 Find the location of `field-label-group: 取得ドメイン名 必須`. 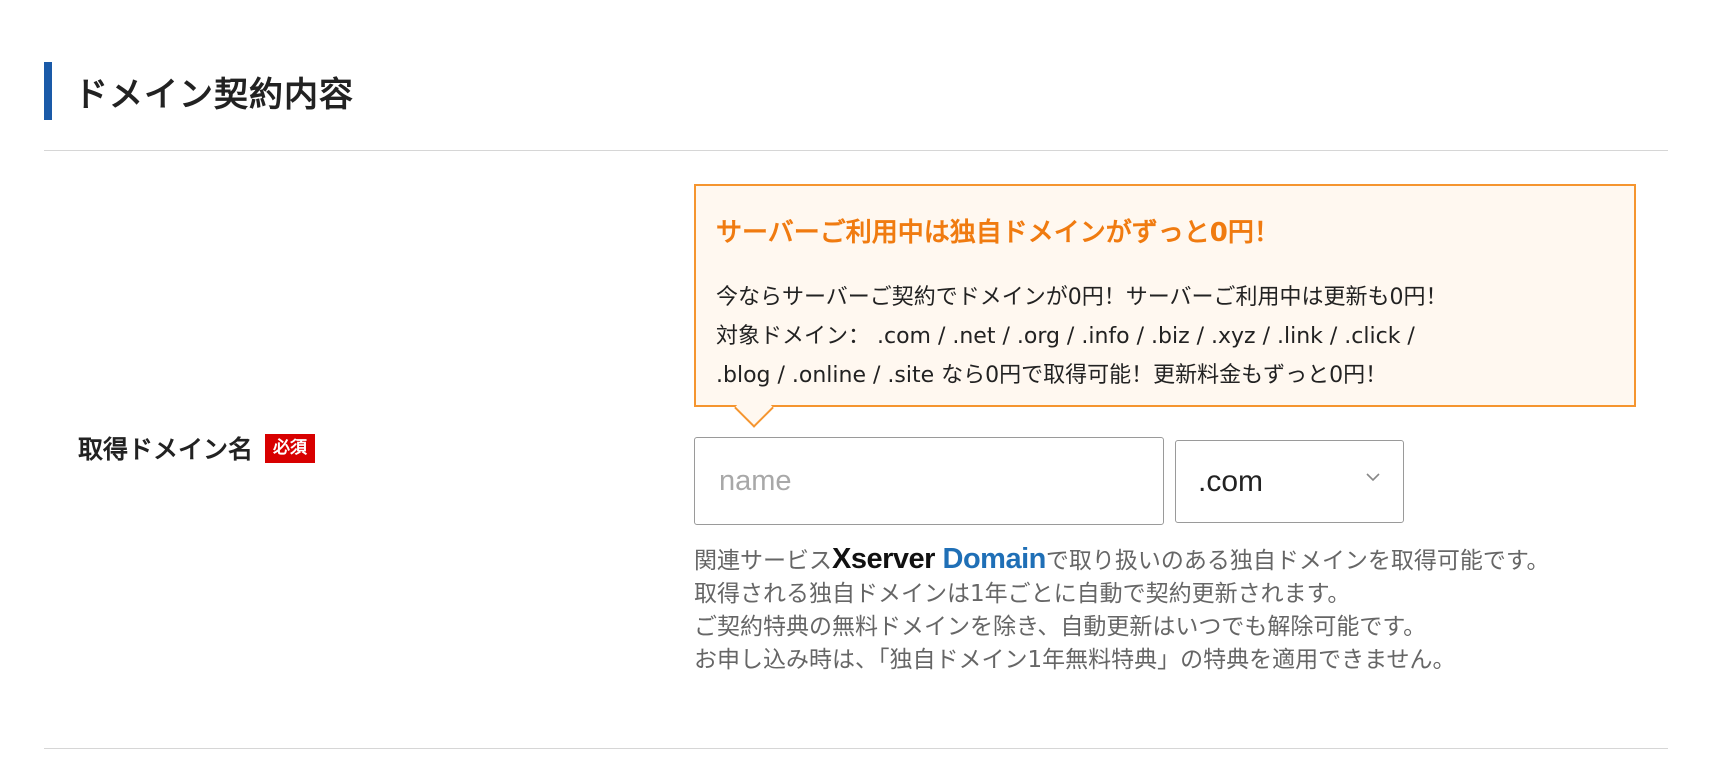

field-label-group: 取得ドメイン名 必須 is located at coordinates (197, 448).